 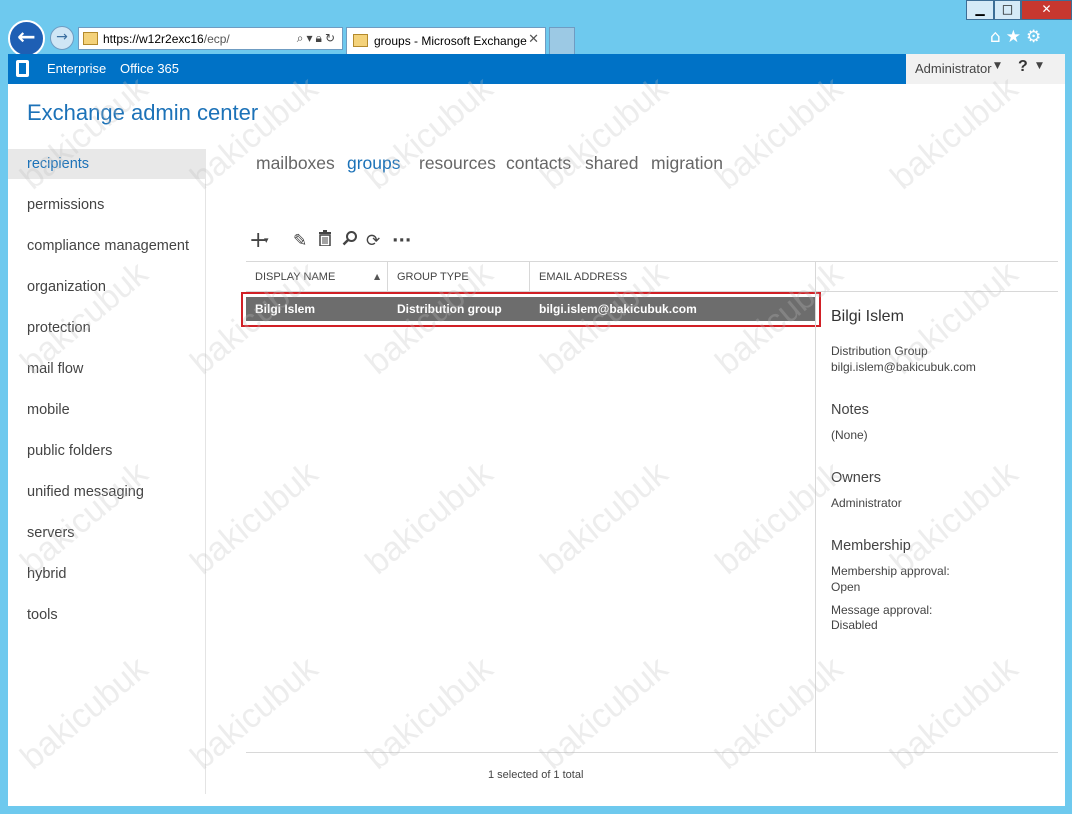 I want to click on home-icon: ⌂, so click(x=998, y=37).